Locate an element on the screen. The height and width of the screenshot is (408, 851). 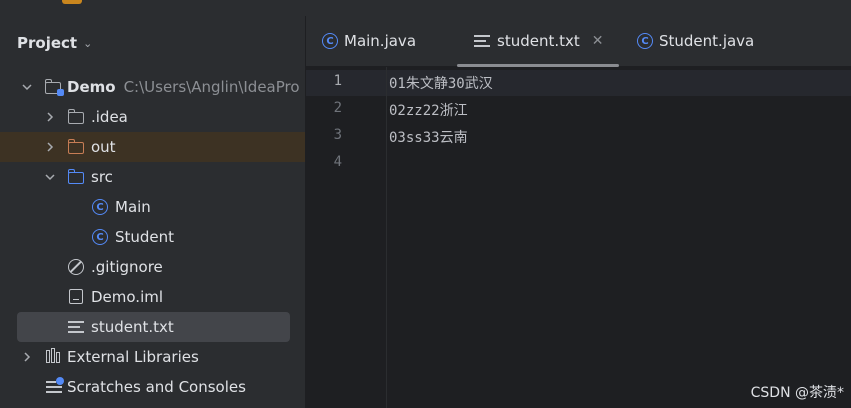
tree-item-scratches: Scratches and Consoles is located at coordinates (152, 387).